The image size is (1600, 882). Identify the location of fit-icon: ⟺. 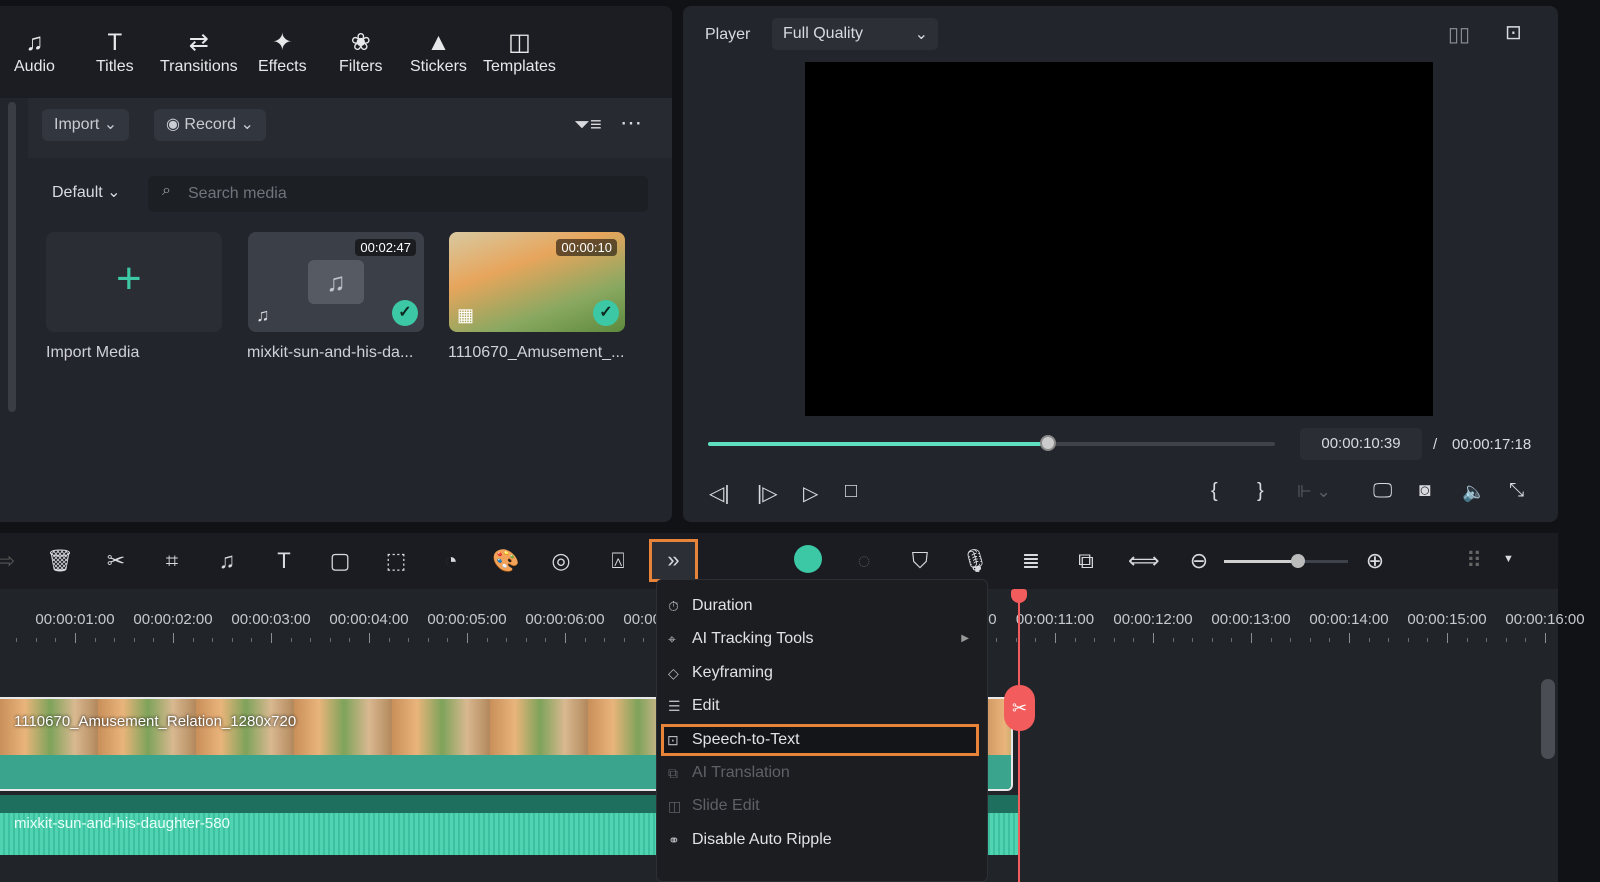
(1144, 561).